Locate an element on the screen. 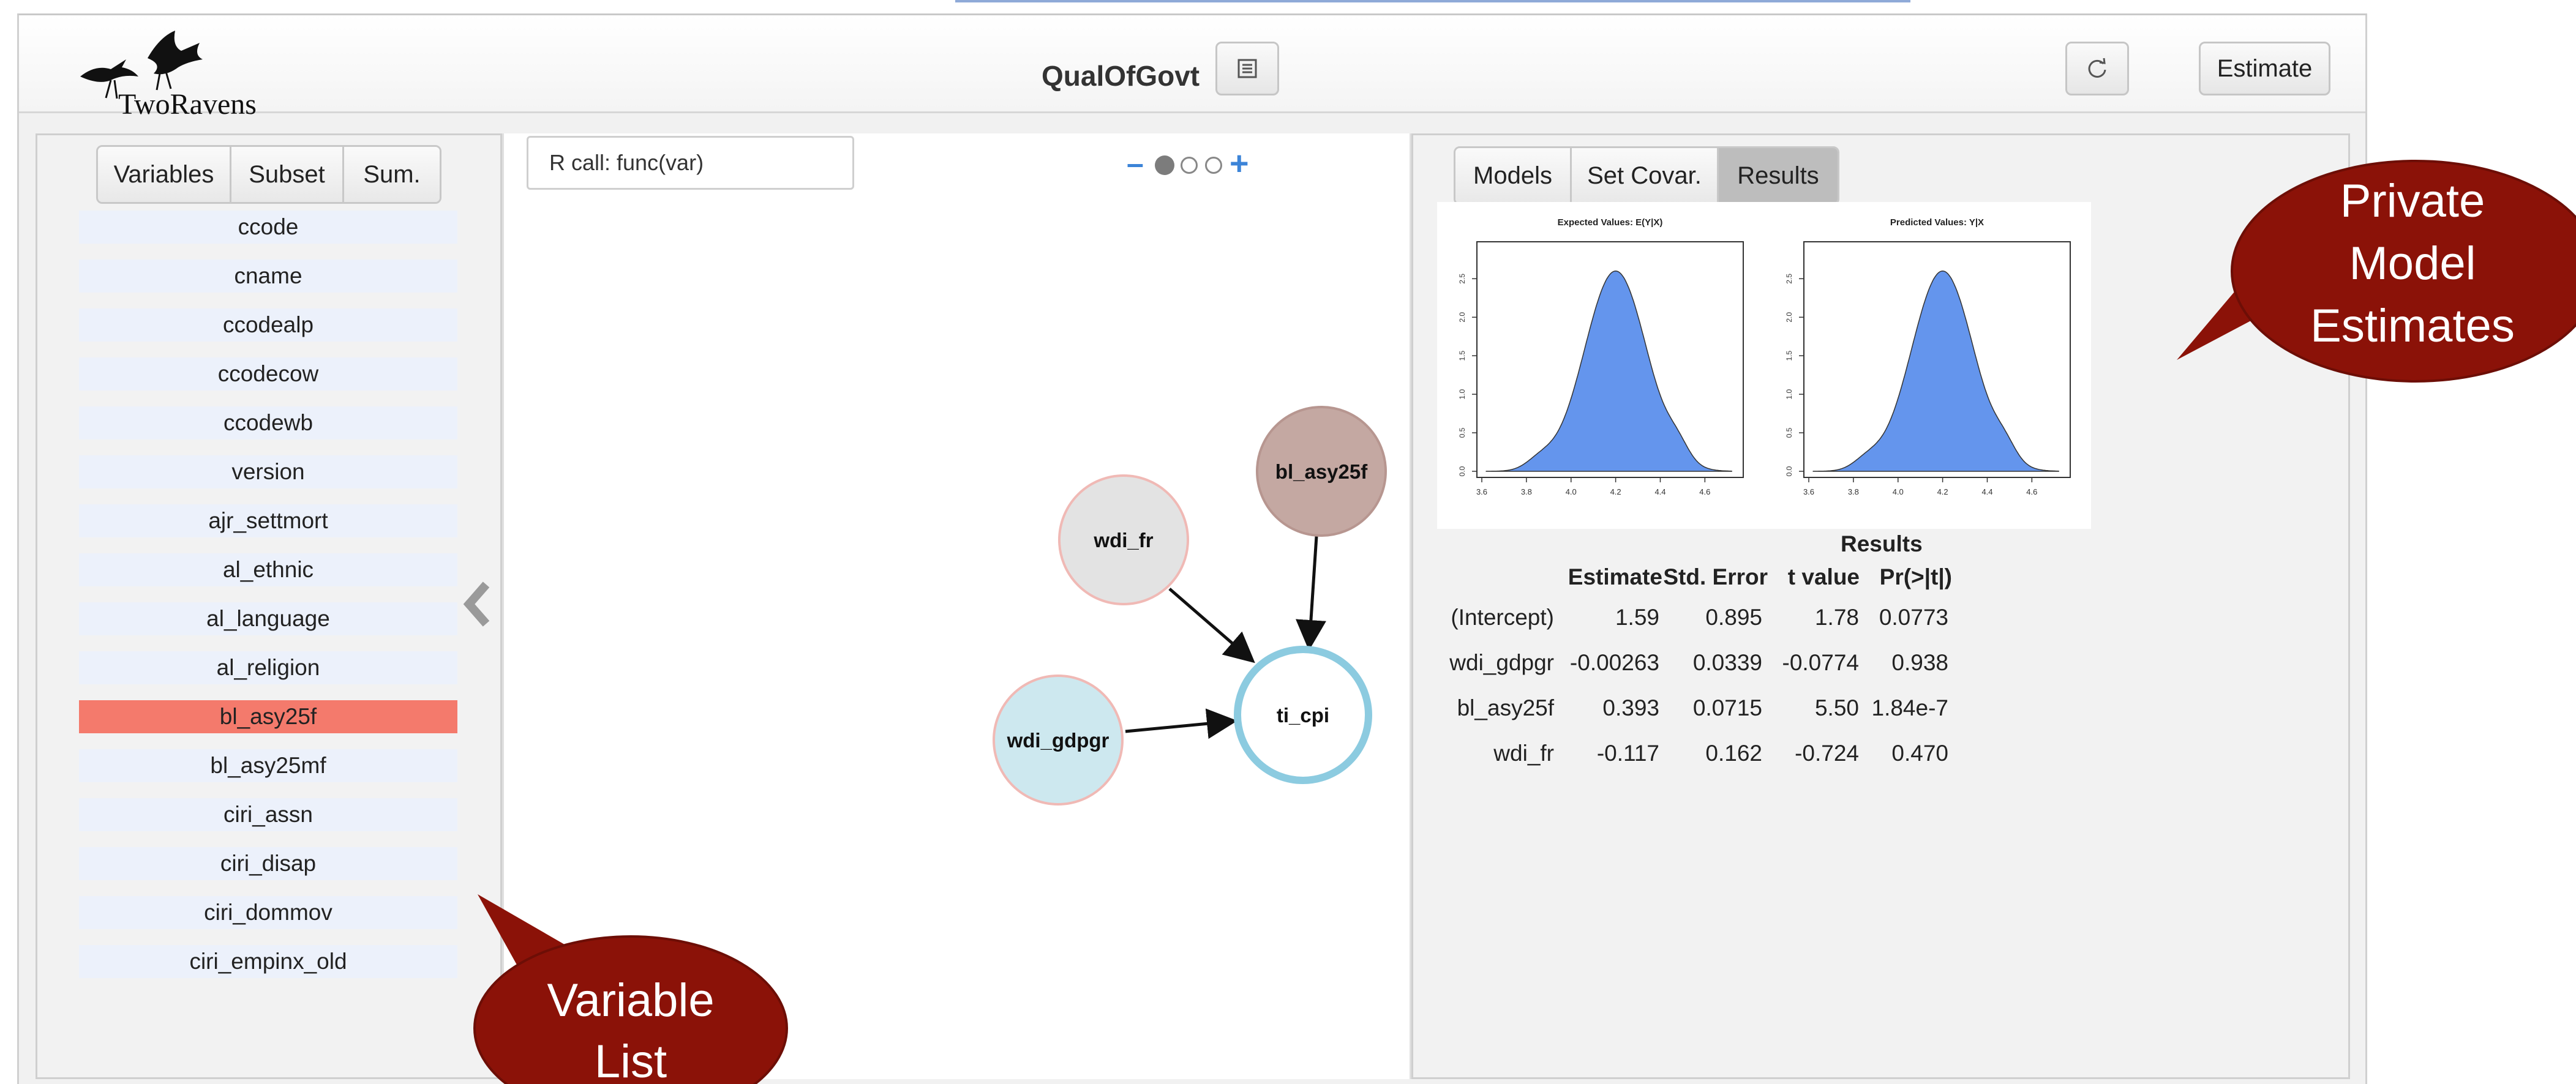 The width and height of the screenshot is (2576, 1084). variable-item: version is located at coordinates (268, 471).